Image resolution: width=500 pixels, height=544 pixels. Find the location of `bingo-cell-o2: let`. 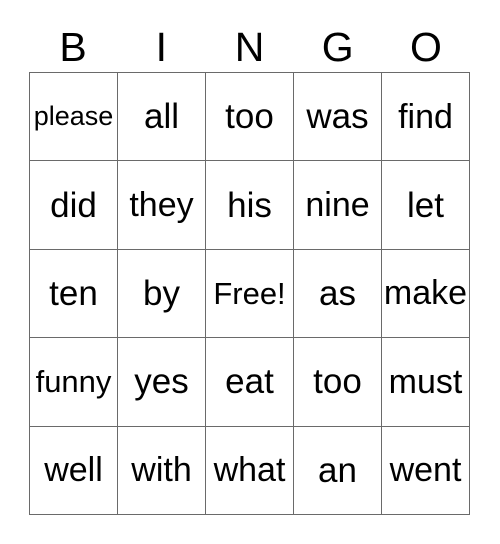

bingo-cell-o2: let is located at coordinates (426, 205).